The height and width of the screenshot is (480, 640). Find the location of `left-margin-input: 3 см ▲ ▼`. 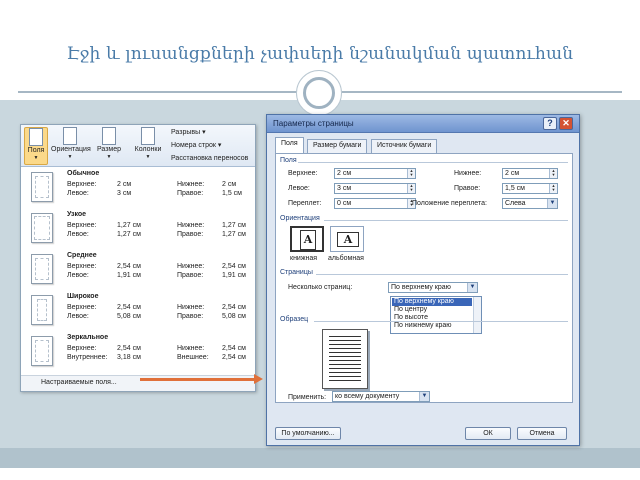

left-margin-input: 3 см ▲ ▼ is located at coordinates (375, 188).